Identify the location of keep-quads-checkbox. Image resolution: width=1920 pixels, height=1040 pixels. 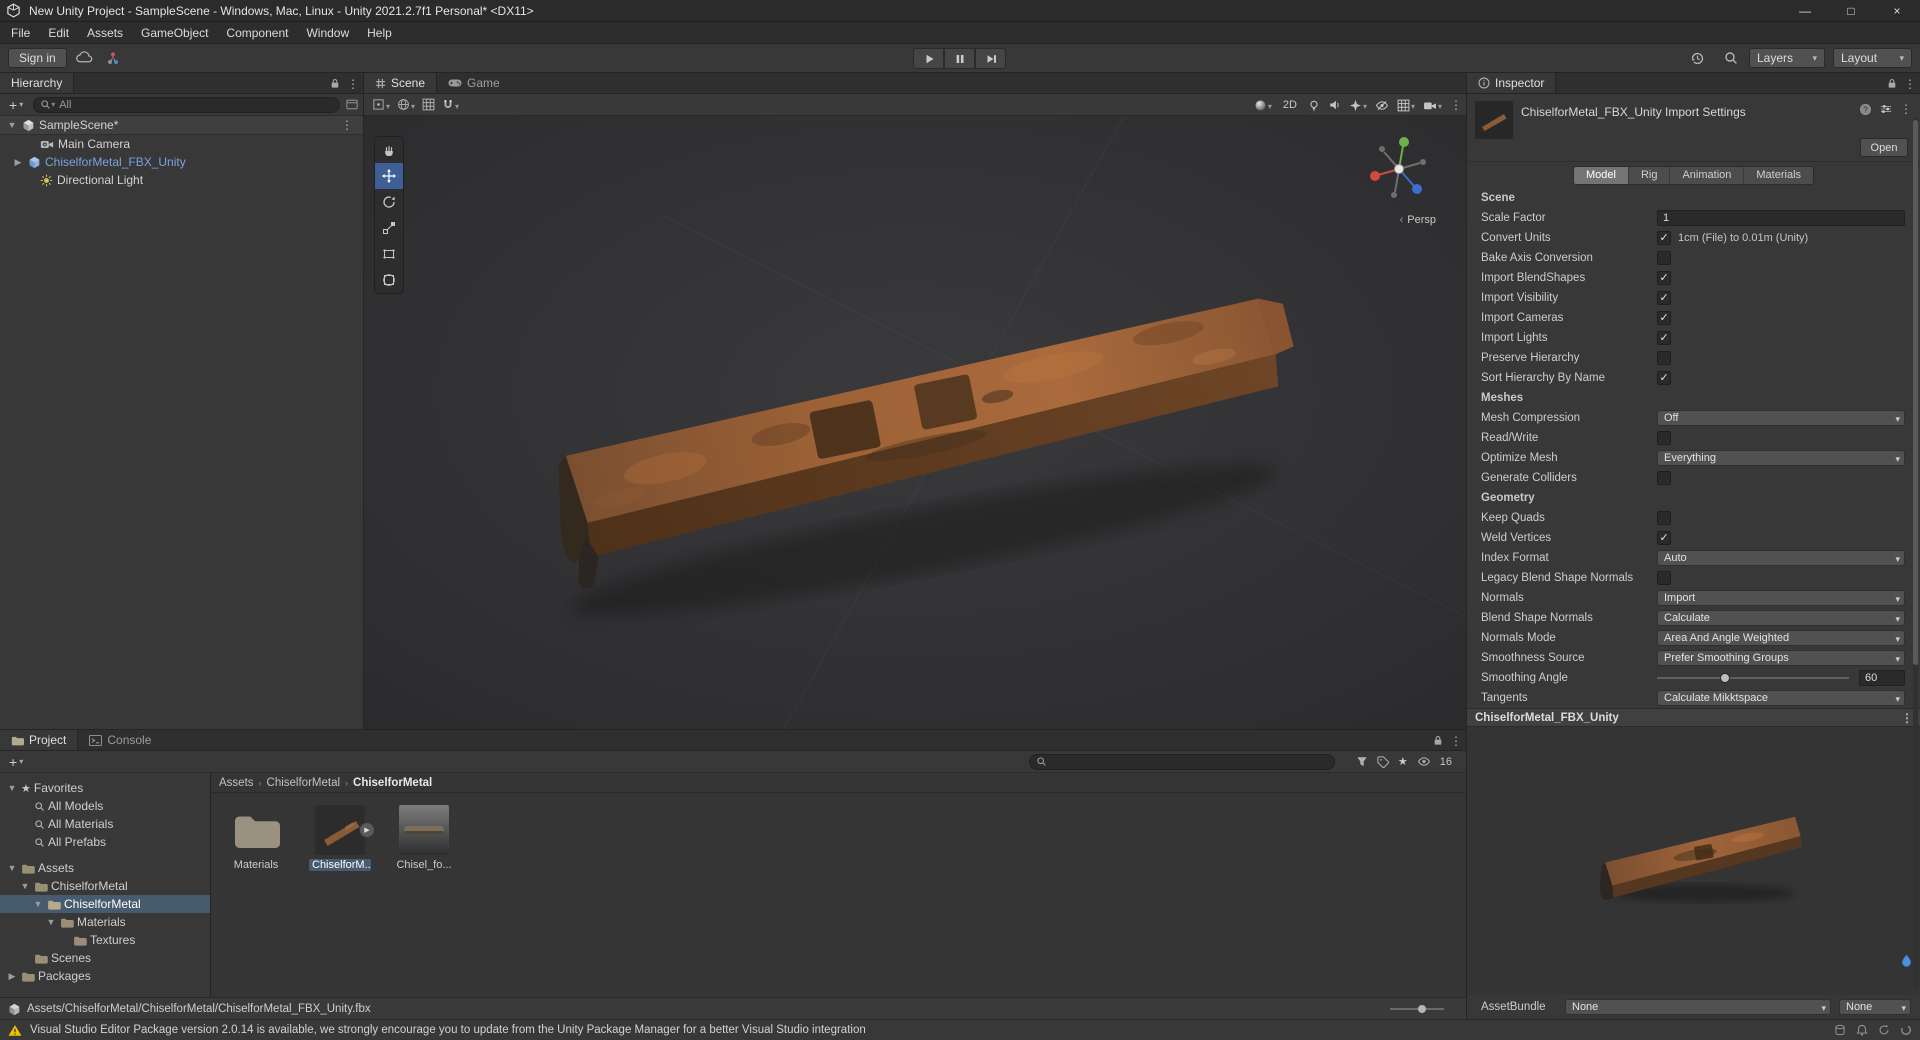
(1664, 518).